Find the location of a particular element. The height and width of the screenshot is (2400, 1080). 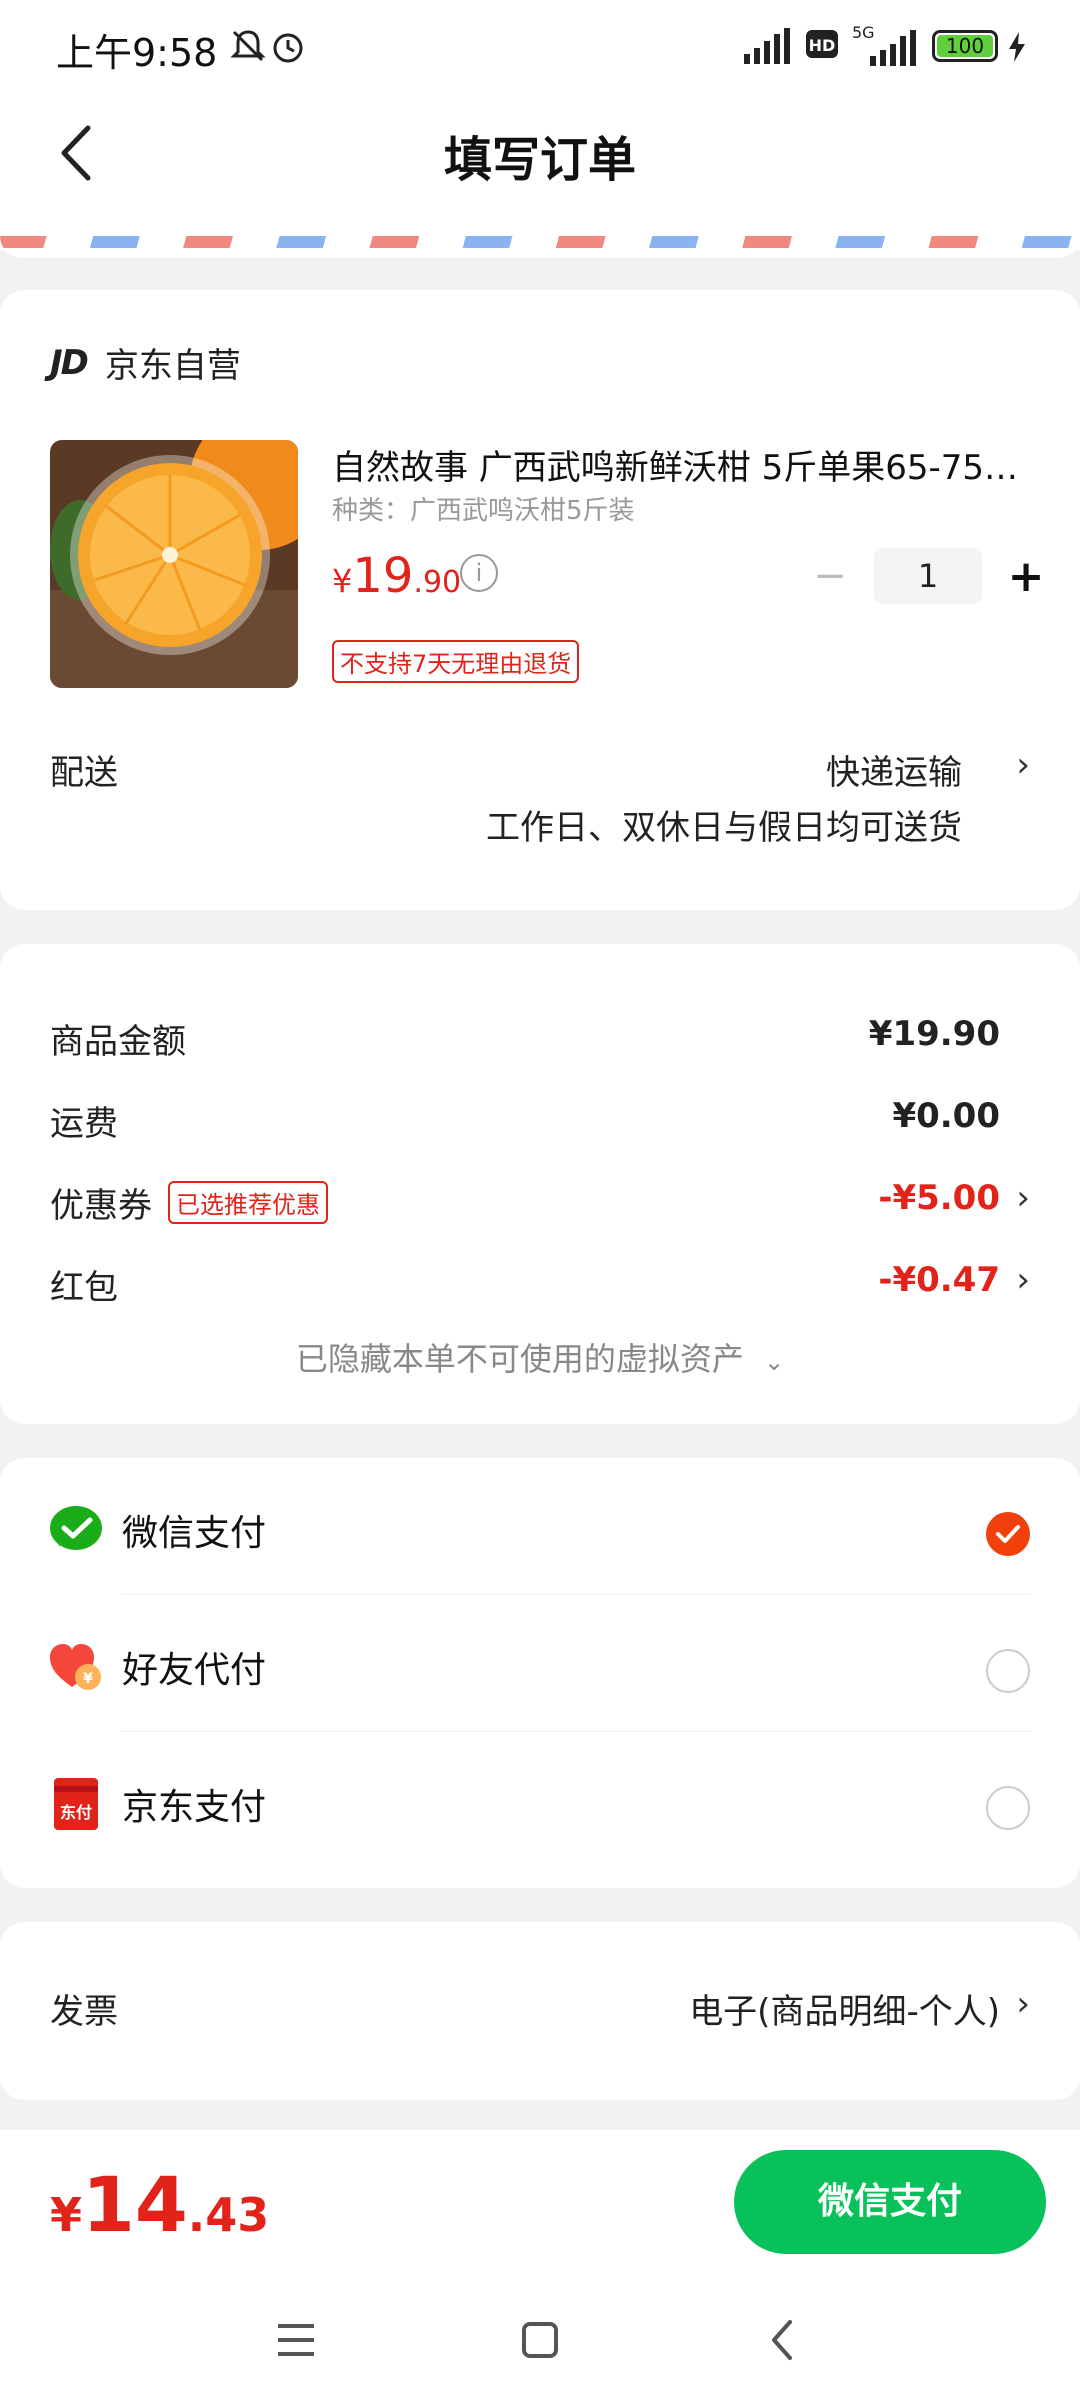

red-packet-label: 红包 is located at coordinates (84, 1288).